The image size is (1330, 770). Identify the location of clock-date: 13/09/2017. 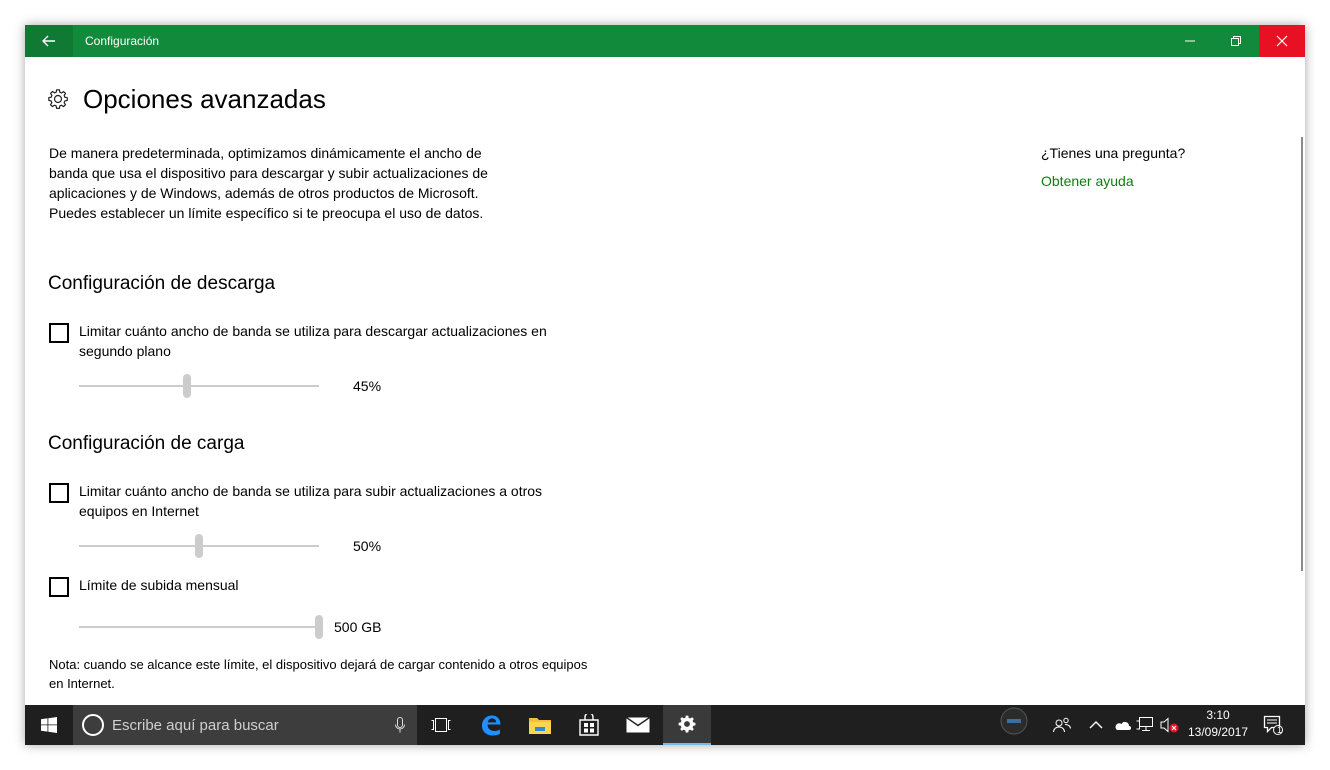
(1218, 732).